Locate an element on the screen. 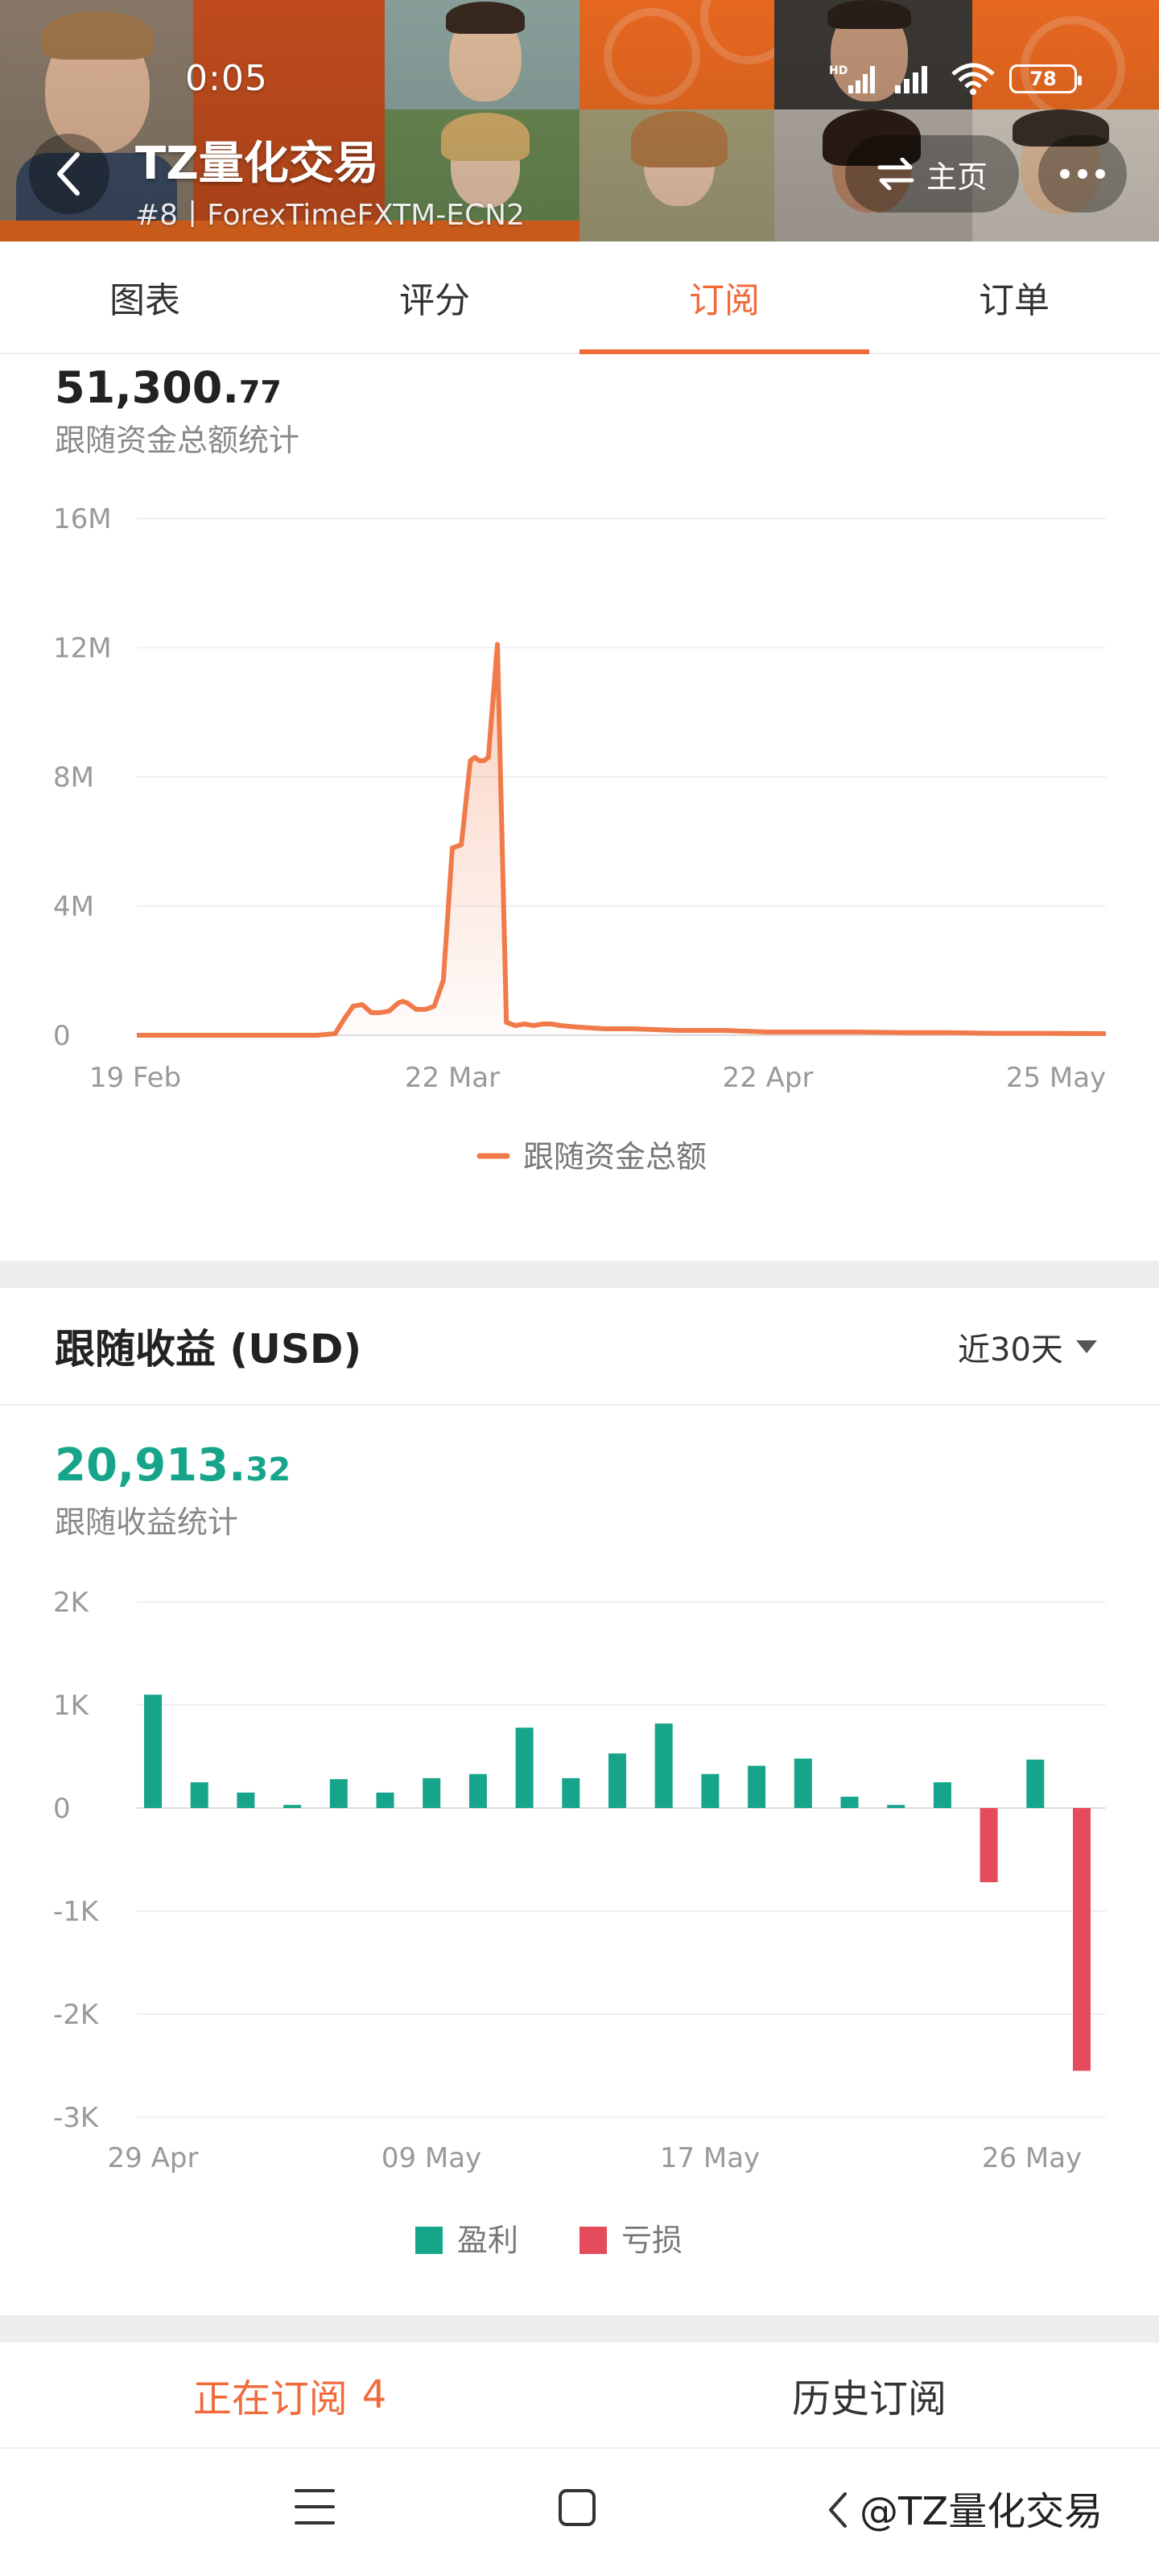  x-tick-label: 29 Apr is located at coordinates (153, 2158).